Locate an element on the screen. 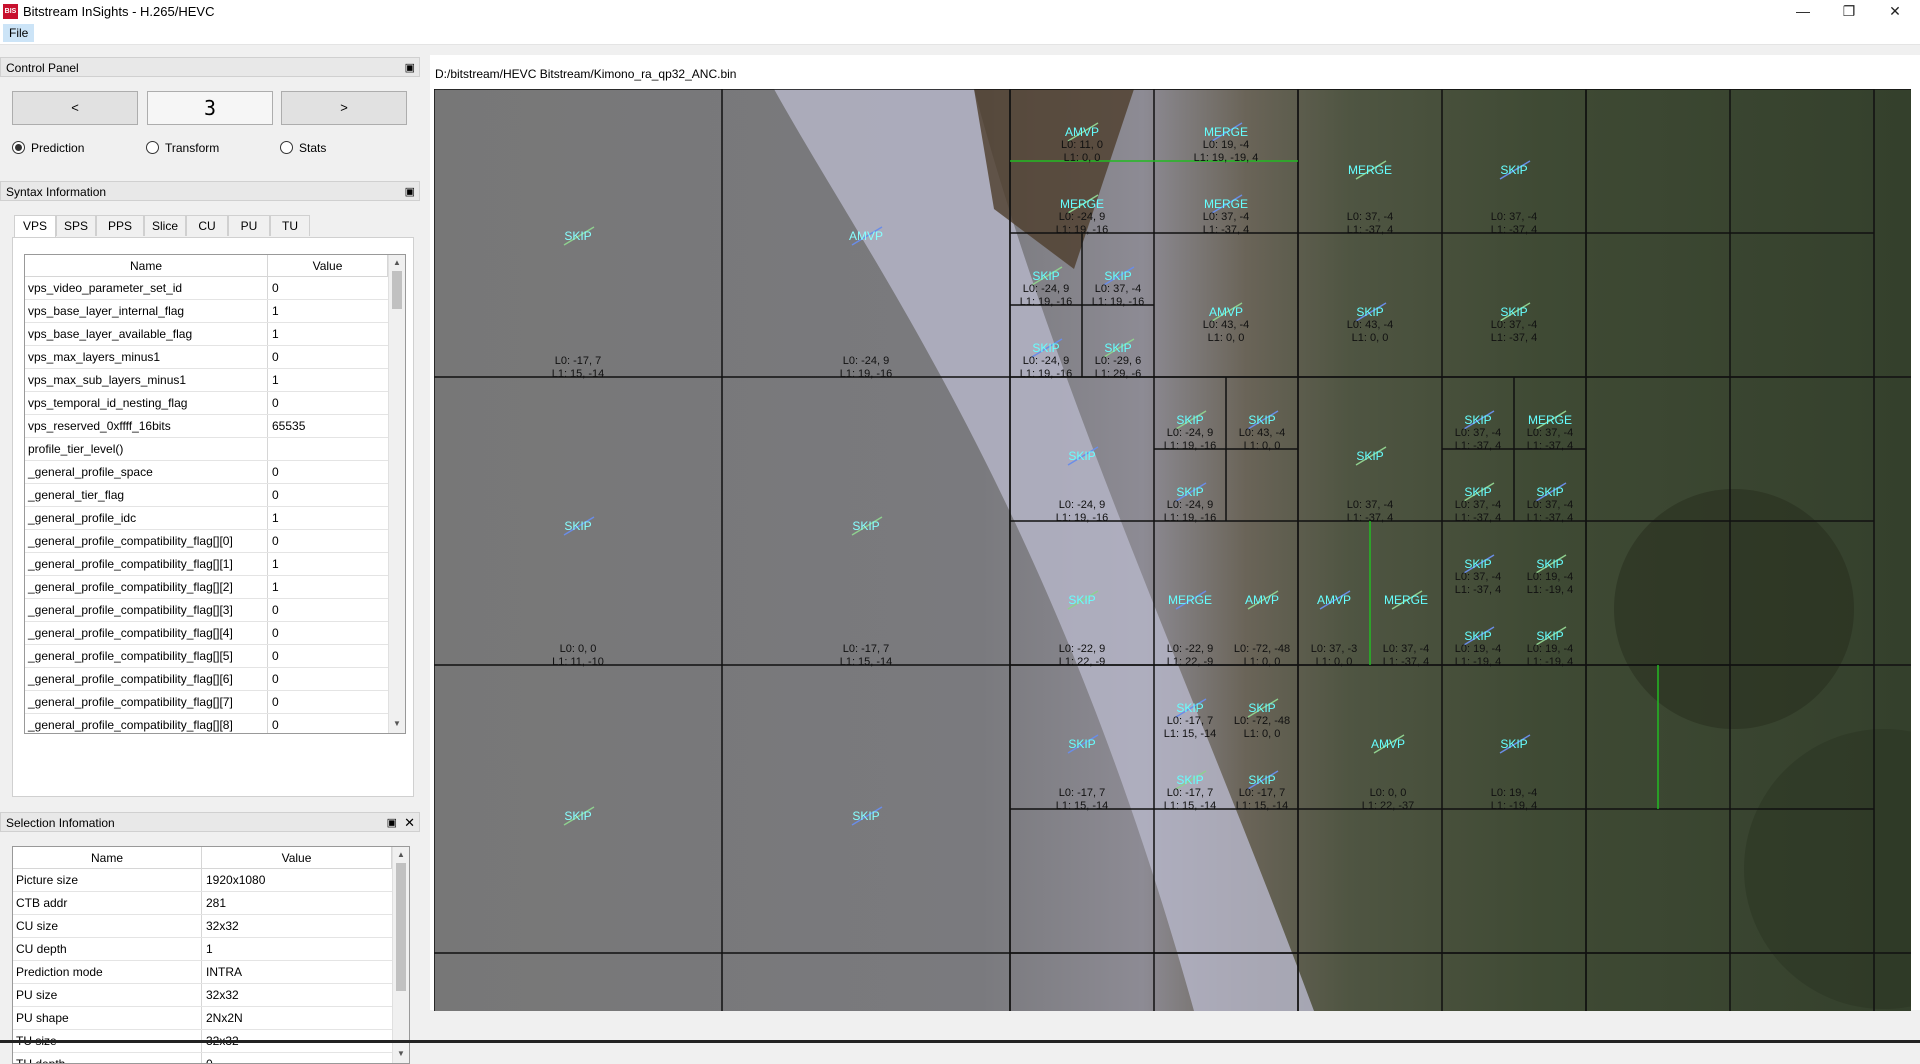  table-row: CTB addr 281 is located at coordinates (202, 903).